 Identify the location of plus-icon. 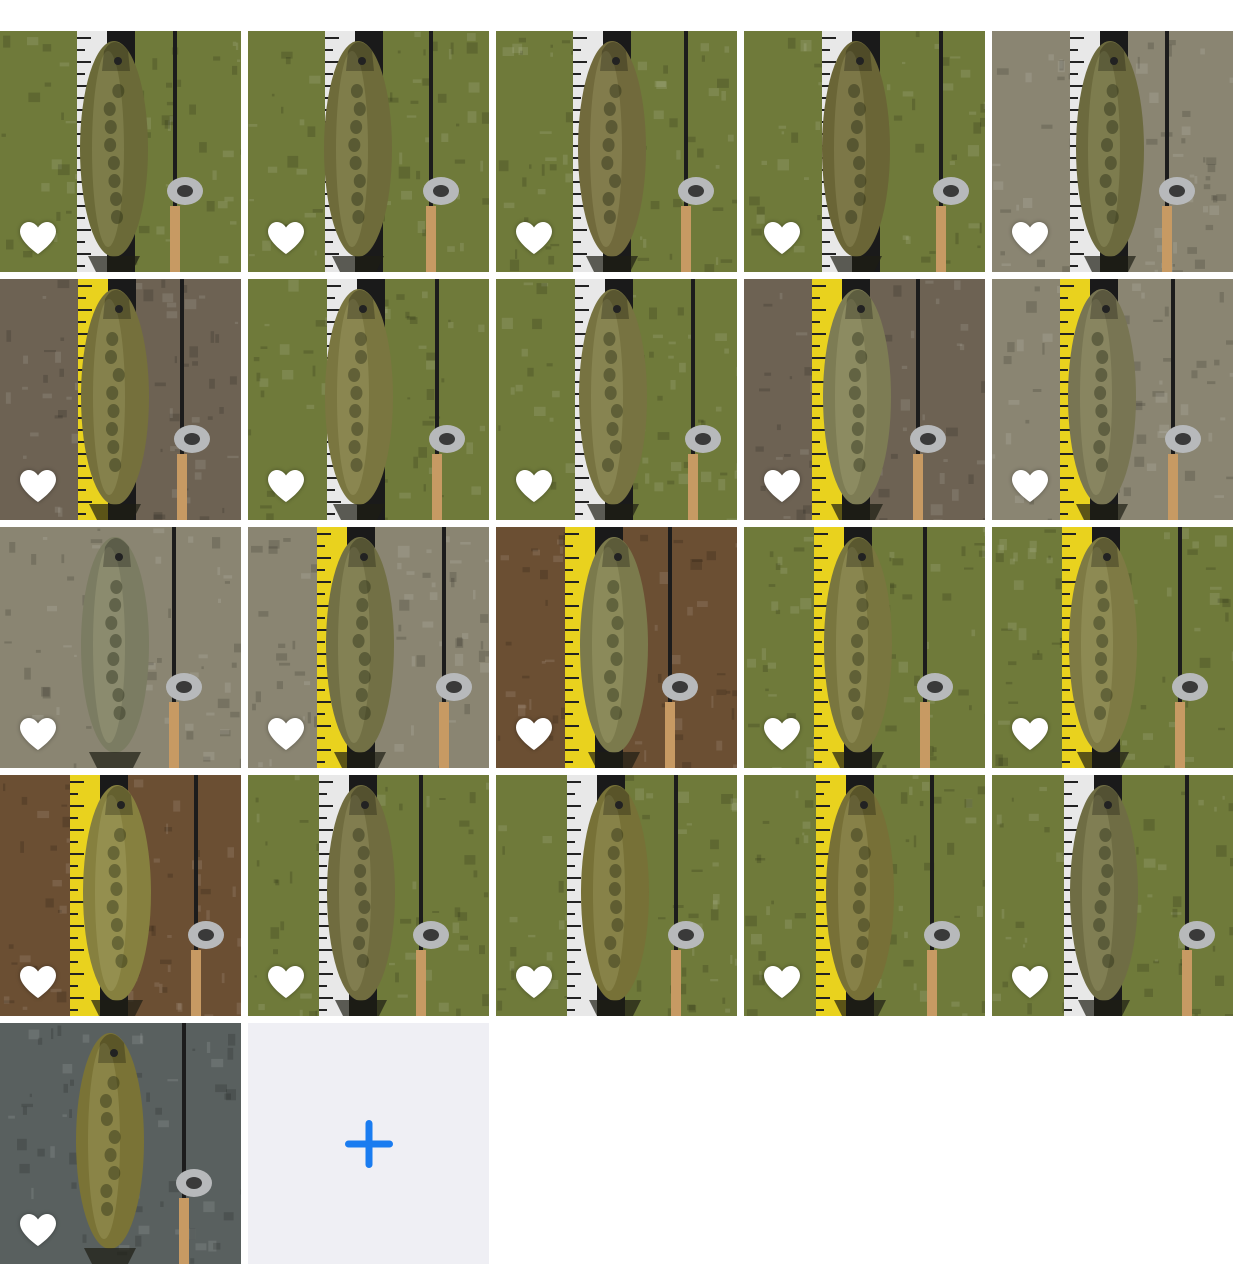
(368, 1143).